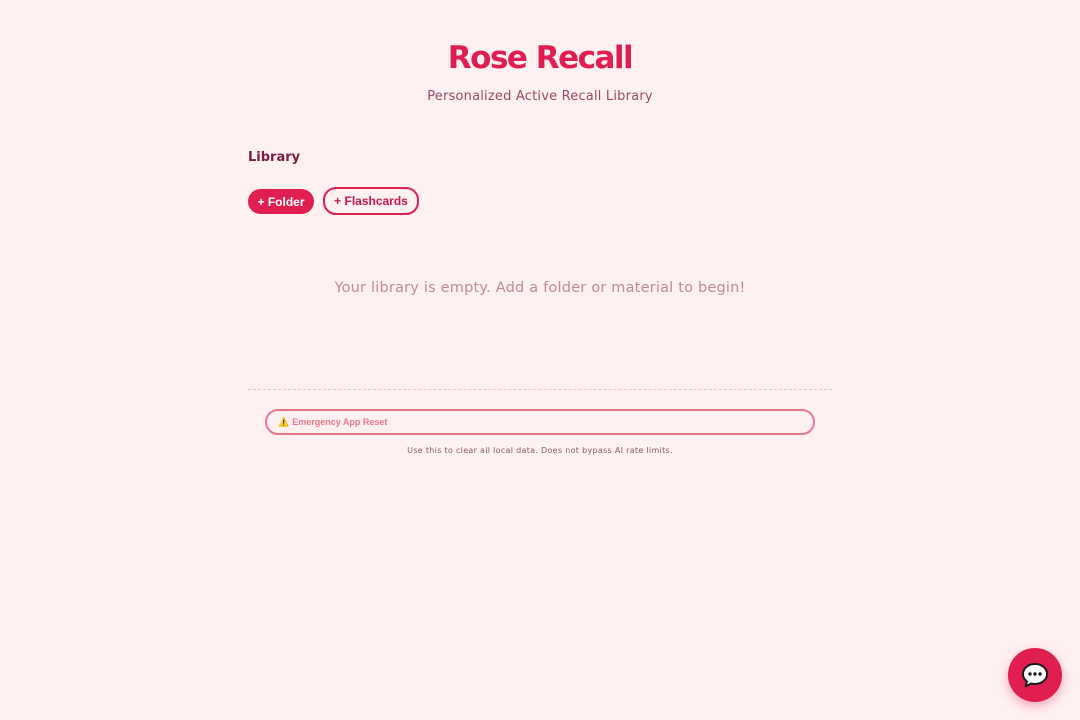  What do you see at coordinates (281, 201) in the screenshot?
I see `add-folder-button: + Folder` at bounding box center [281, 201].